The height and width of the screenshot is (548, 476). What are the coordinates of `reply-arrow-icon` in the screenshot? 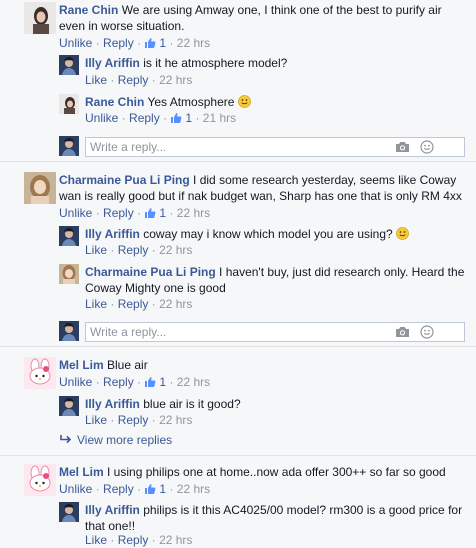 It's located at (66, 438).